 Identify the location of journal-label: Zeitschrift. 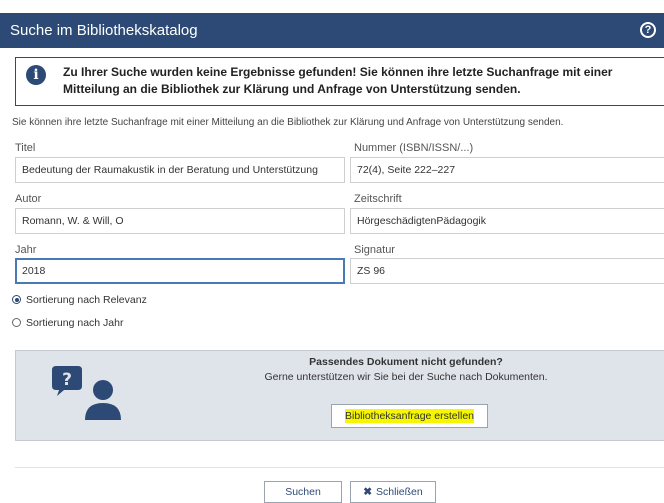
(378, 199).